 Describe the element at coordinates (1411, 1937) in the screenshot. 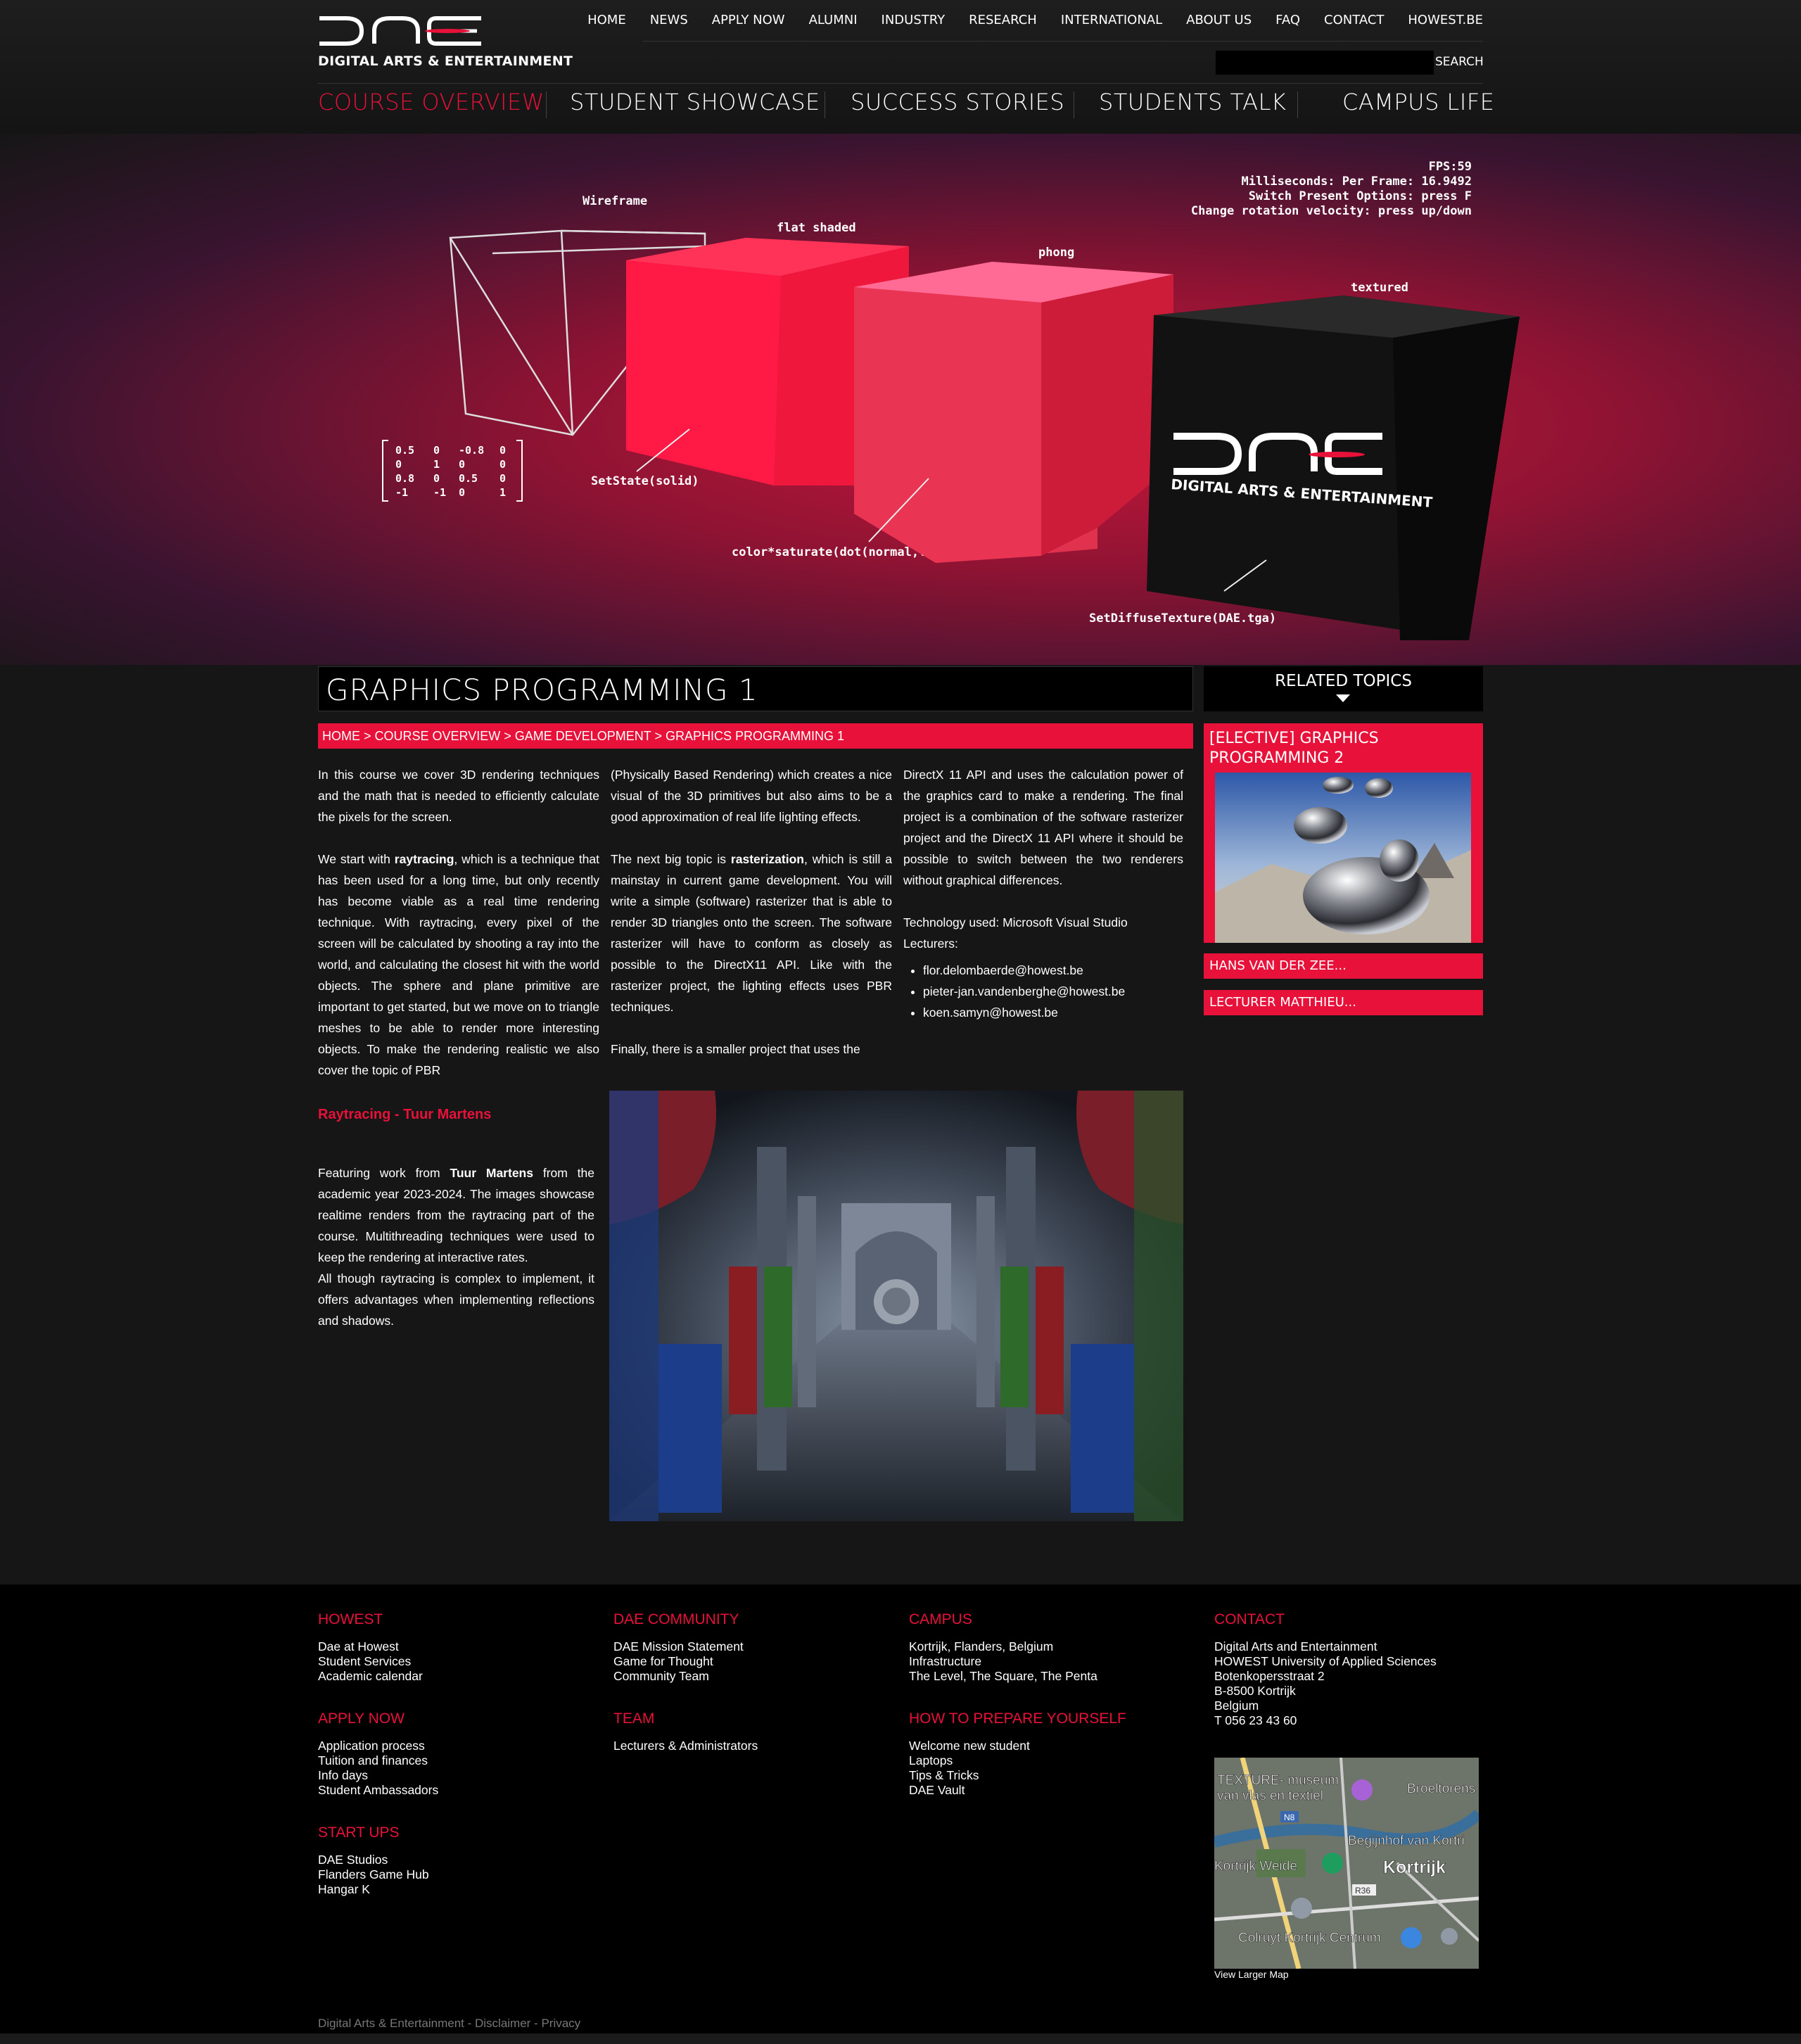

I see `shop-pin-icon` at that location.